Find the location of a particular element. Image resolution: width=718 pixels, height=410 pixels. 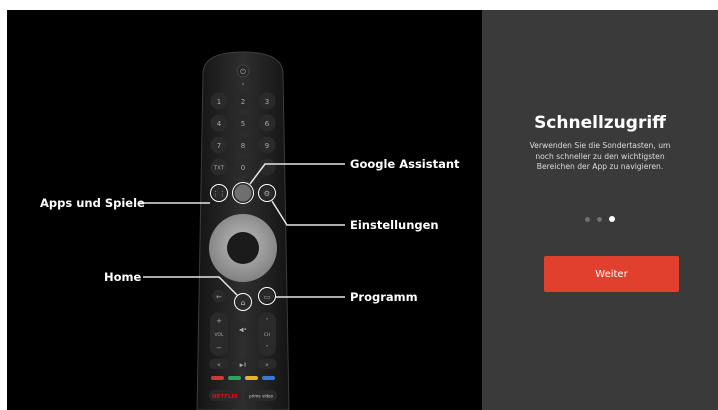

callout-connectors is located at coordinates (242, 230).